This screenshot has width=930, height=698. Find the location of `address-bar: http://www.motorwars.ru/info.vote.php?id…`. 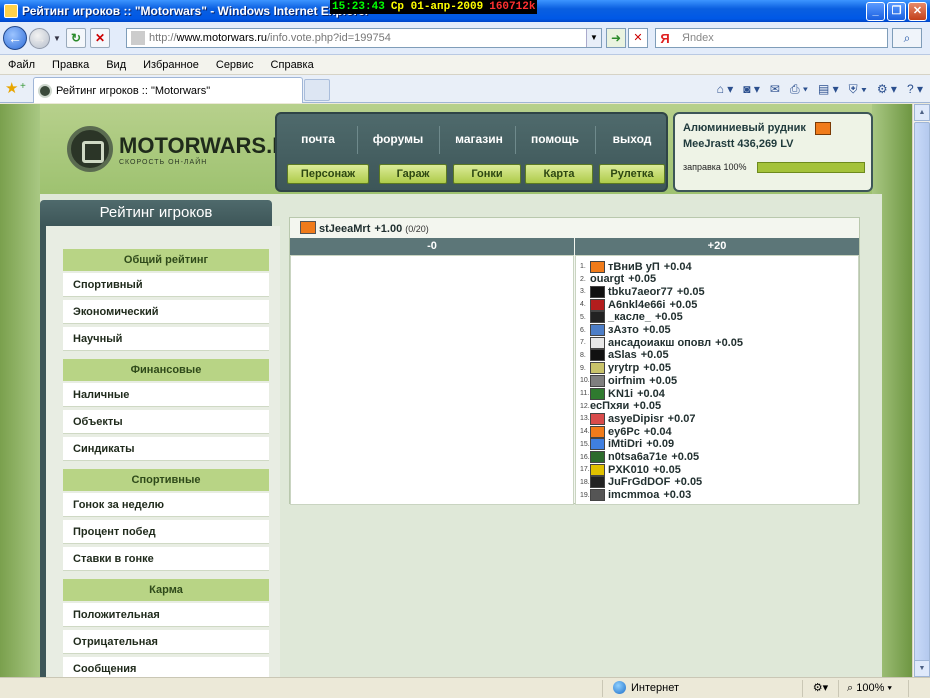

address-bar: http://www.motorwars.ru/info.vote.php?id… is located at coordinates (364, 38).